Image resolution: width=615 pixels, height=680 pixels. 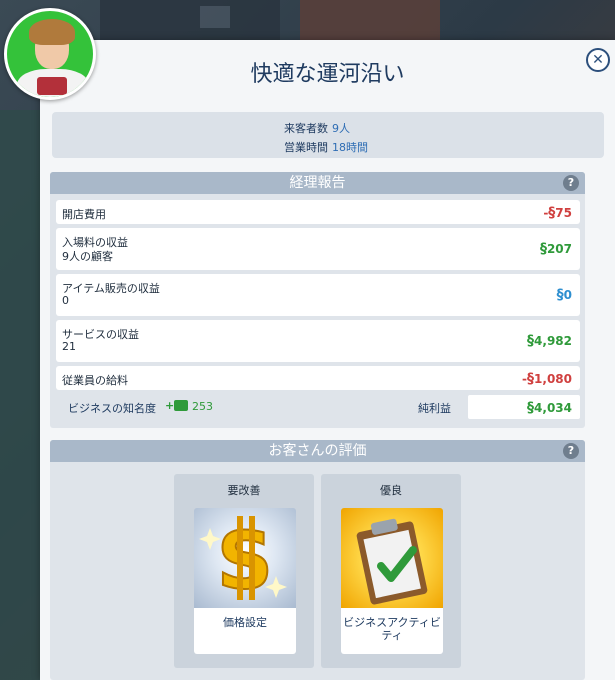 I want to click on finance-row-detail: 21, so click(x=69, y=346).